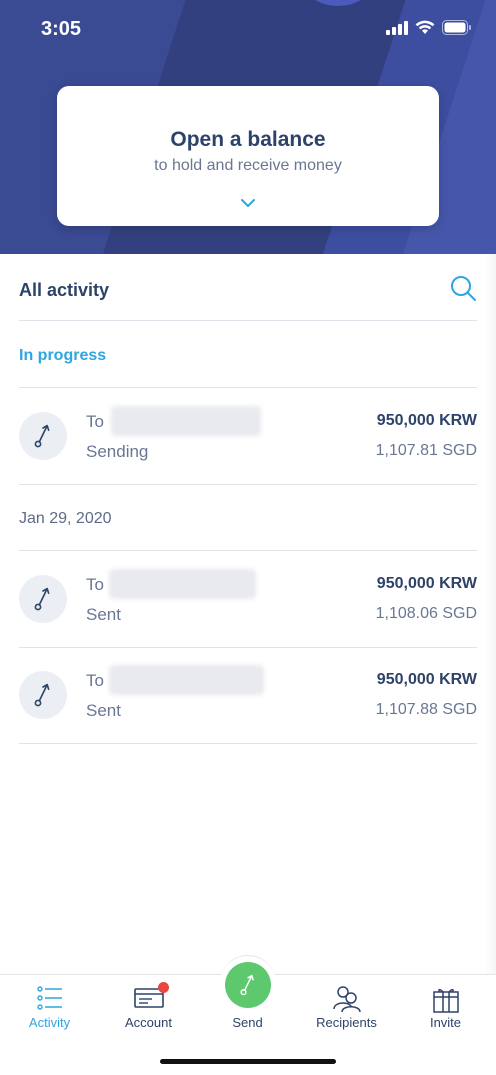  I want to click on send-button, so click(248, 985).